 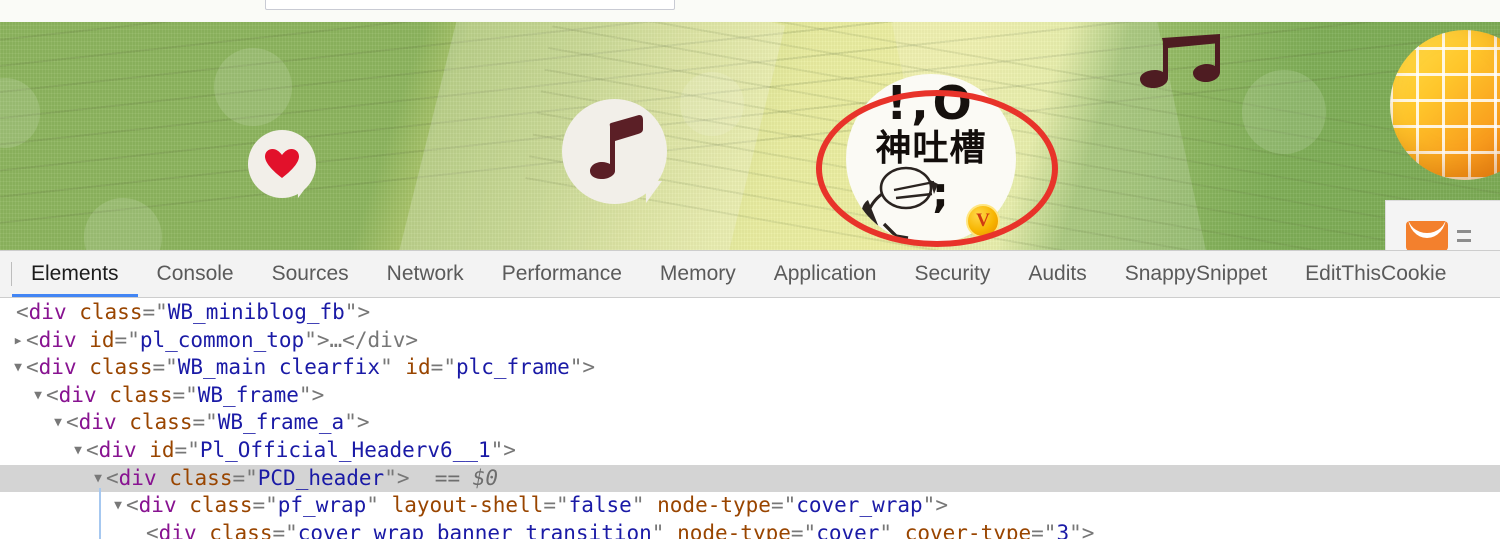 I want to click on message-panel-text, so click(x=1464, y=236).